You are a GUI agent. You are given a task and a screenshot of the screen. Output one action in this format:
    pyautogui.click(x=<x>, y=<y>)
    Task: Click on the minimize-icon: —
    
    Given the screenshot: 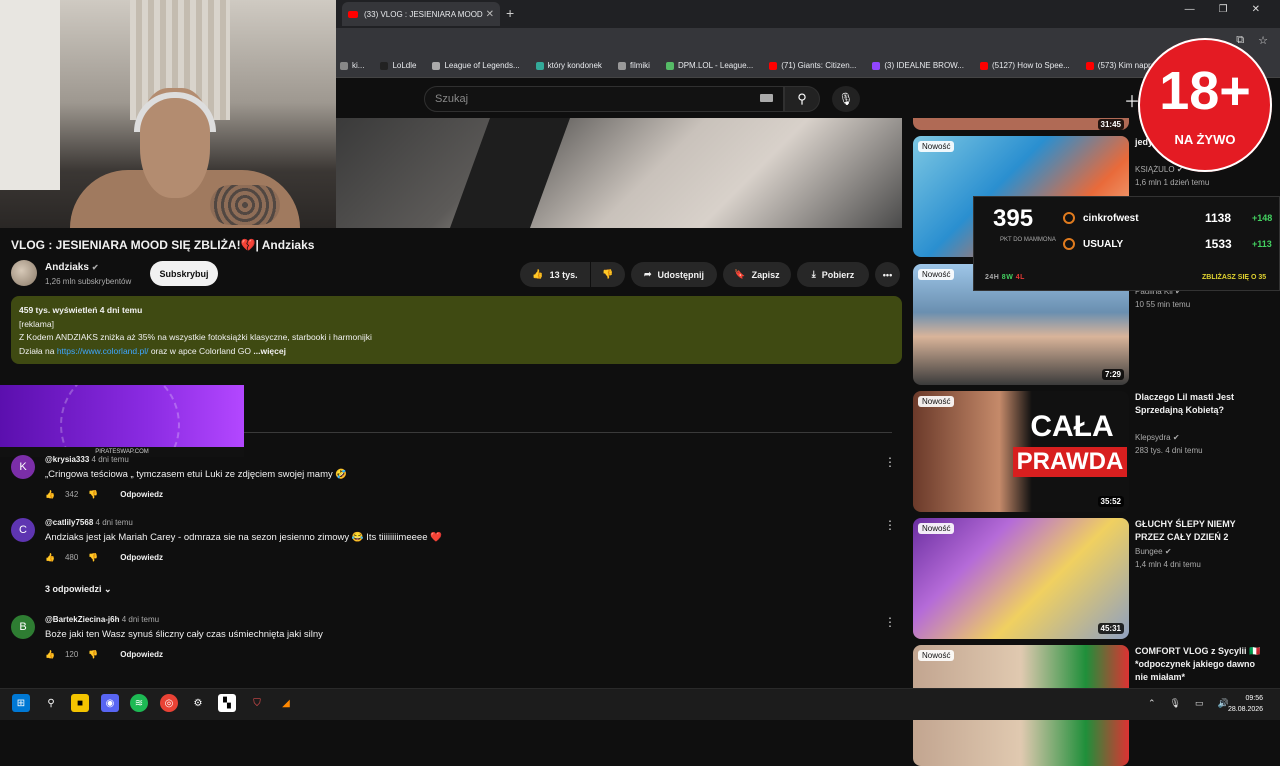 What is the action you would take?
    pyautogui.click(x=1190, y=9)
    